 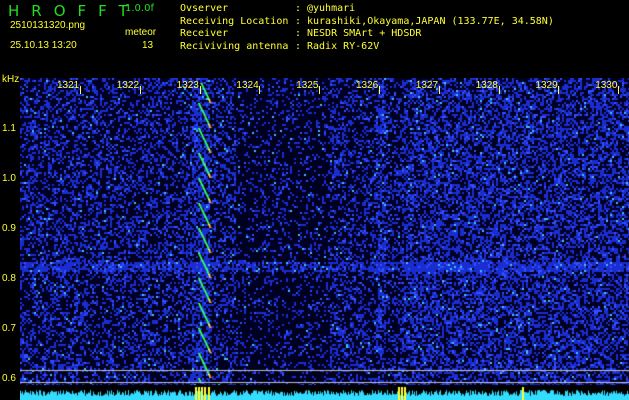 What do you see at coordinates (234, 21) in the screenshot?
I see `info-key: Receiving Location` at bounding box center [234, 21].